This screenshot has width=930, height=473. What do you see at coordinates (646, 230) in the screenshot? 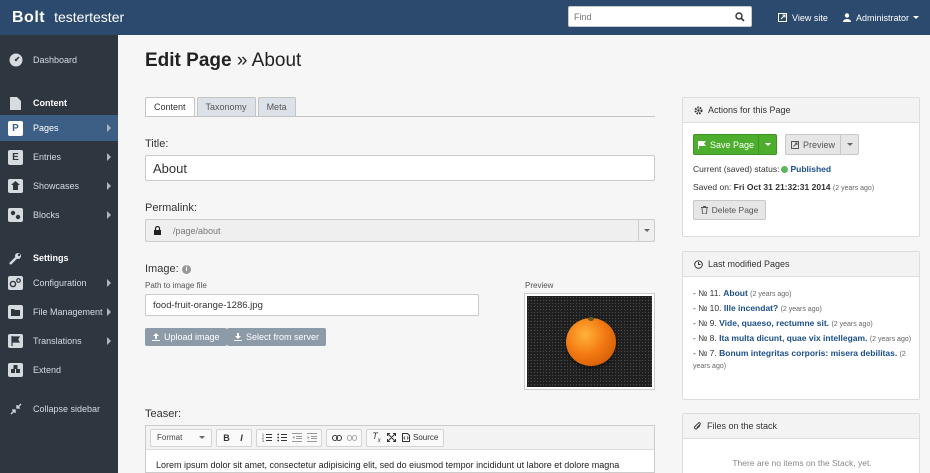
I see `permalink-dropdown` at bounding box center [646, 230].